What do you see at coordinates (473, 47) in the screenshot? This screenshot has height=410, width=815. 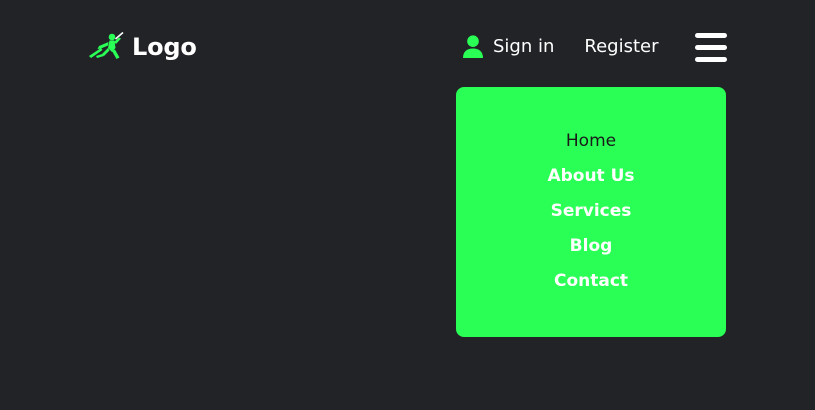 I see `user-icon` at bounding box center [473, 47].